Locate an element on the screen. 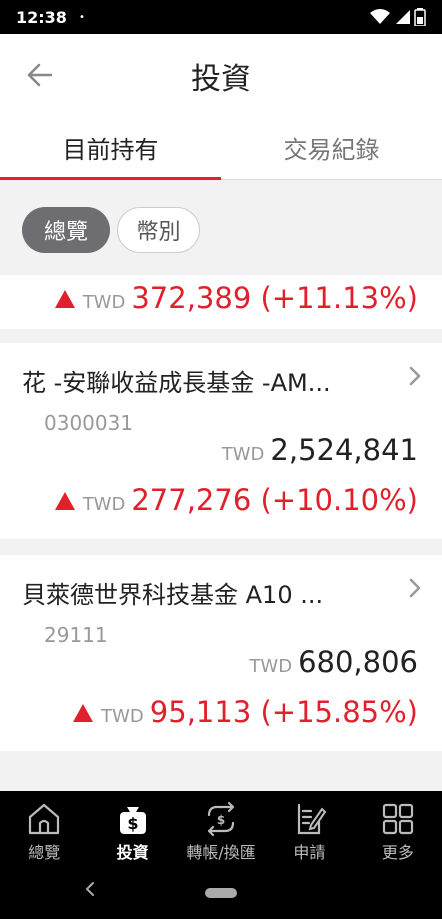  tab-bar: 目前持有 交易紀錄 is located at coordinates (221, 148).